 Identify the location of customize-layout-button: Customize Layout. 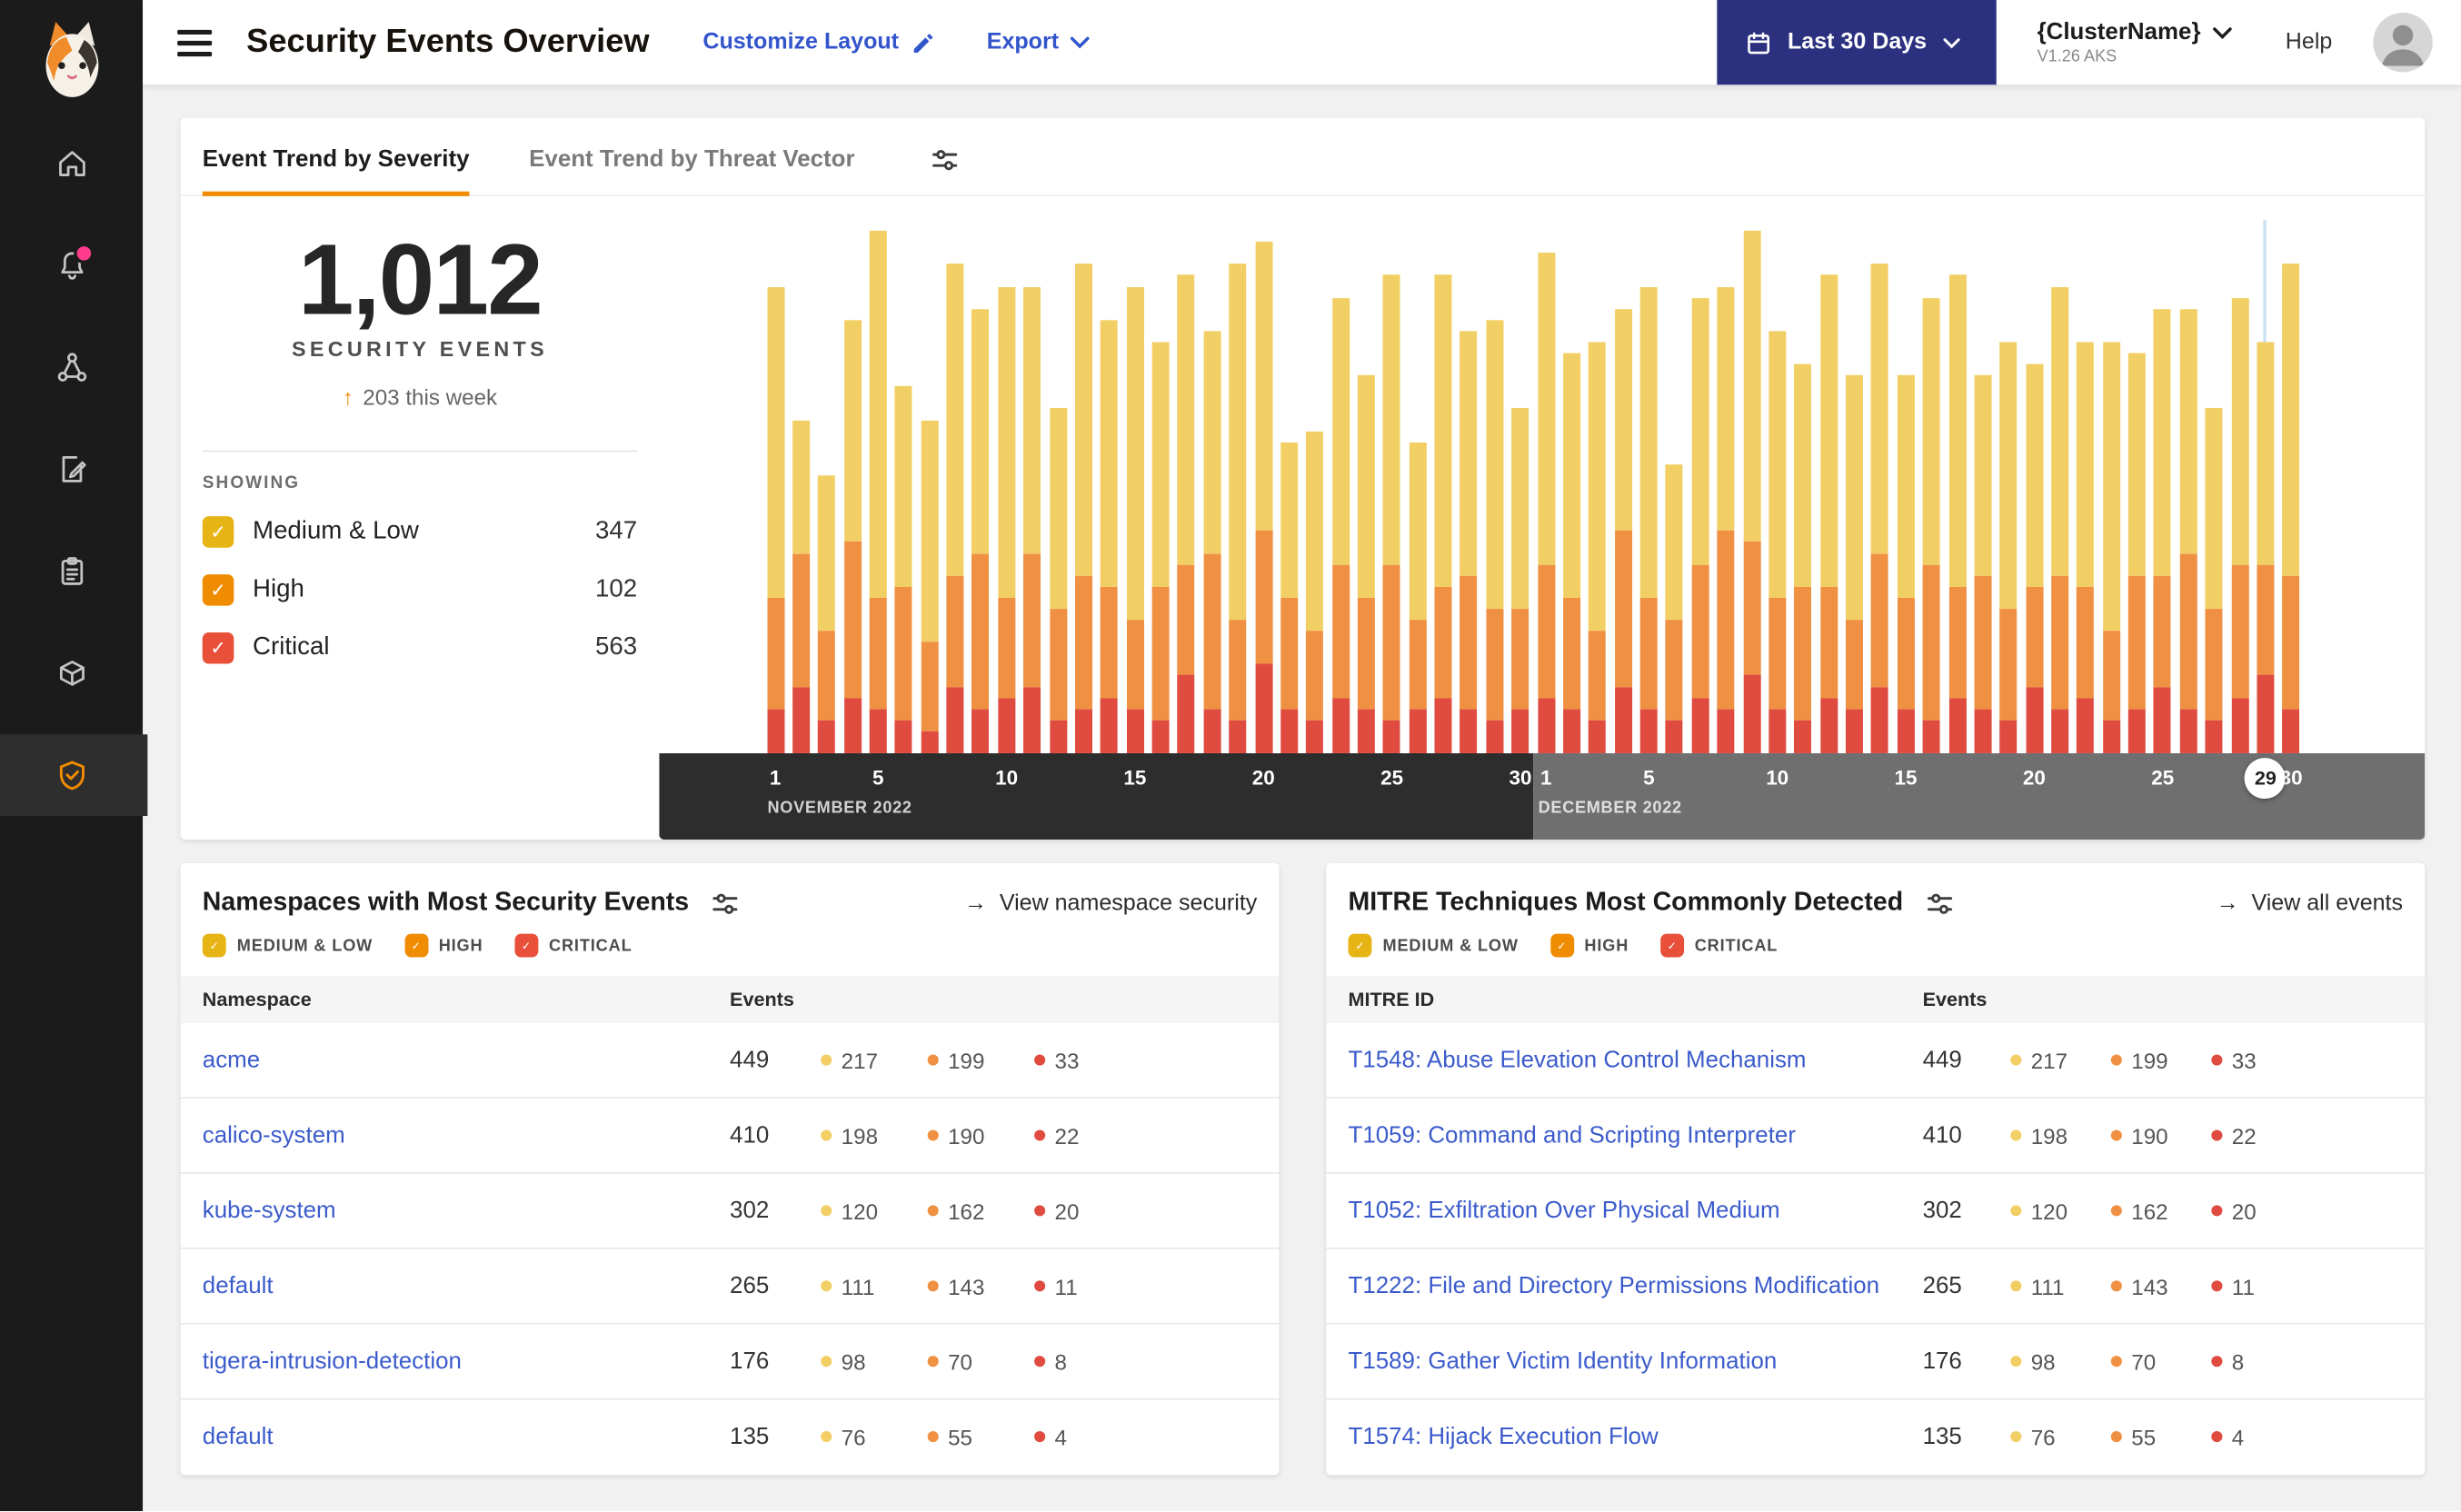
(817, 42).